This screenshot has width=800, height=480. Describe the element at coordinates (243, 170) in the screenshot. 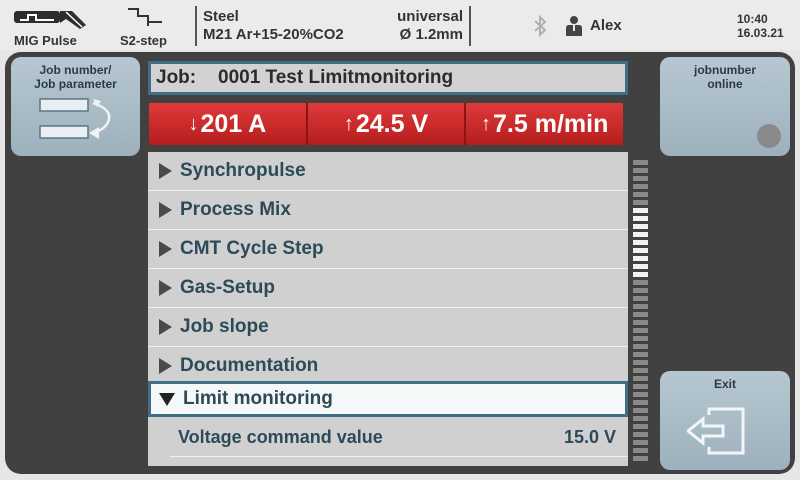

I see `menu-item-label: Synchropulse` at that location.